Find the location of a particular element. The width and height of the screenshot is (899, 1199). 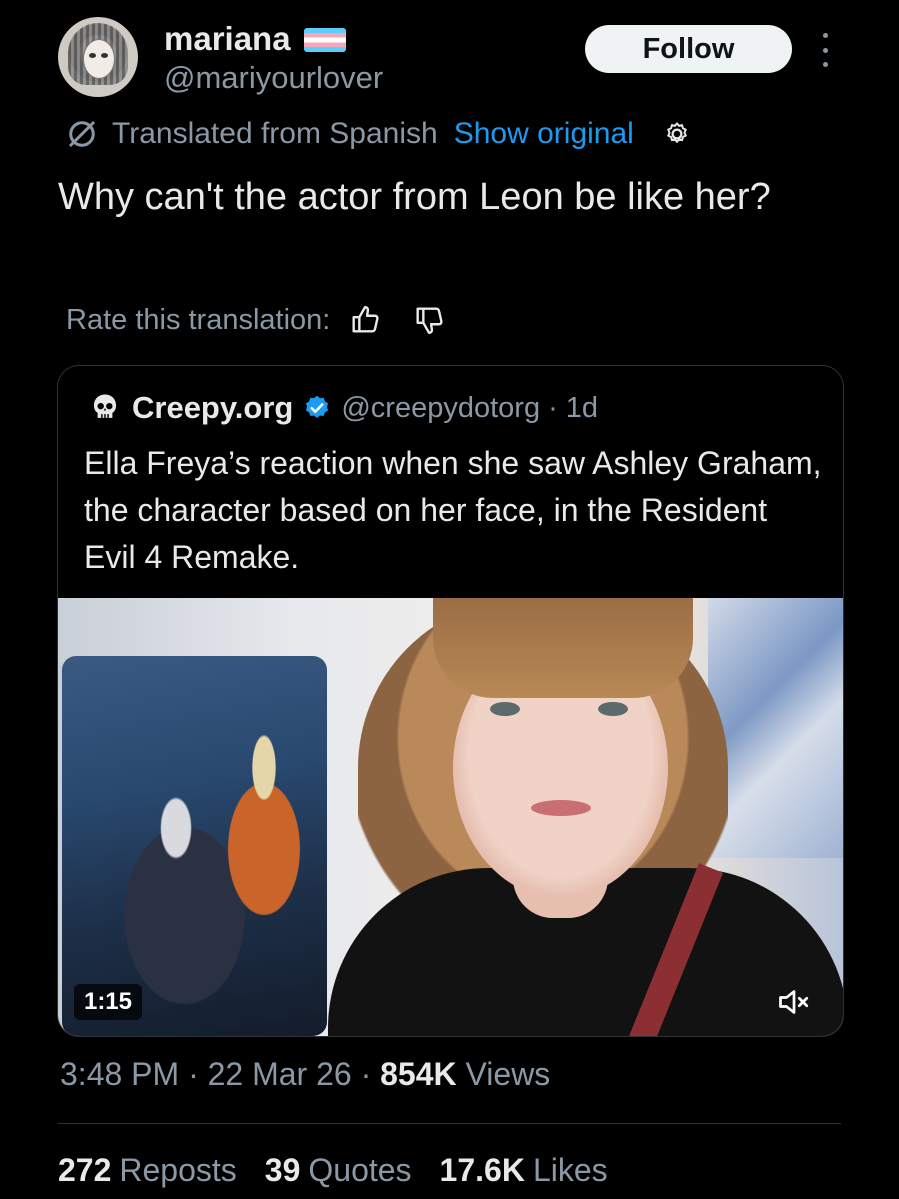

quotes-stat: 39 Quotes is located at coordinates (338, 1170).